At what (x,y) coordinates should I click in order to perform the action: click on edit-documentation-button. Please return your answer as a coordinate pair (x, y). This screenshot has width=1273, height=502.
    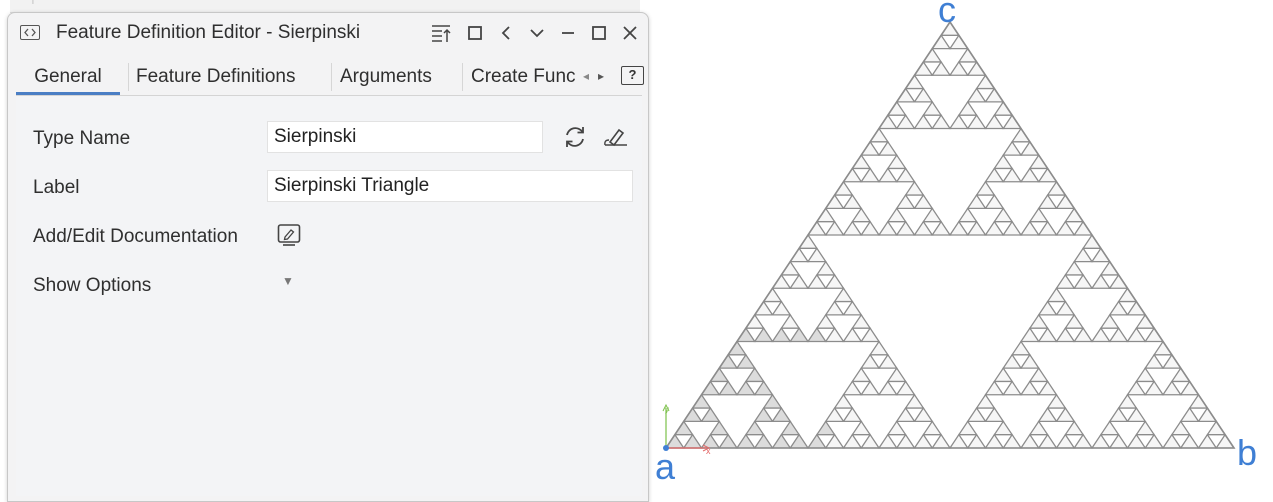
    Looking at the image, I should click on (289, 235).